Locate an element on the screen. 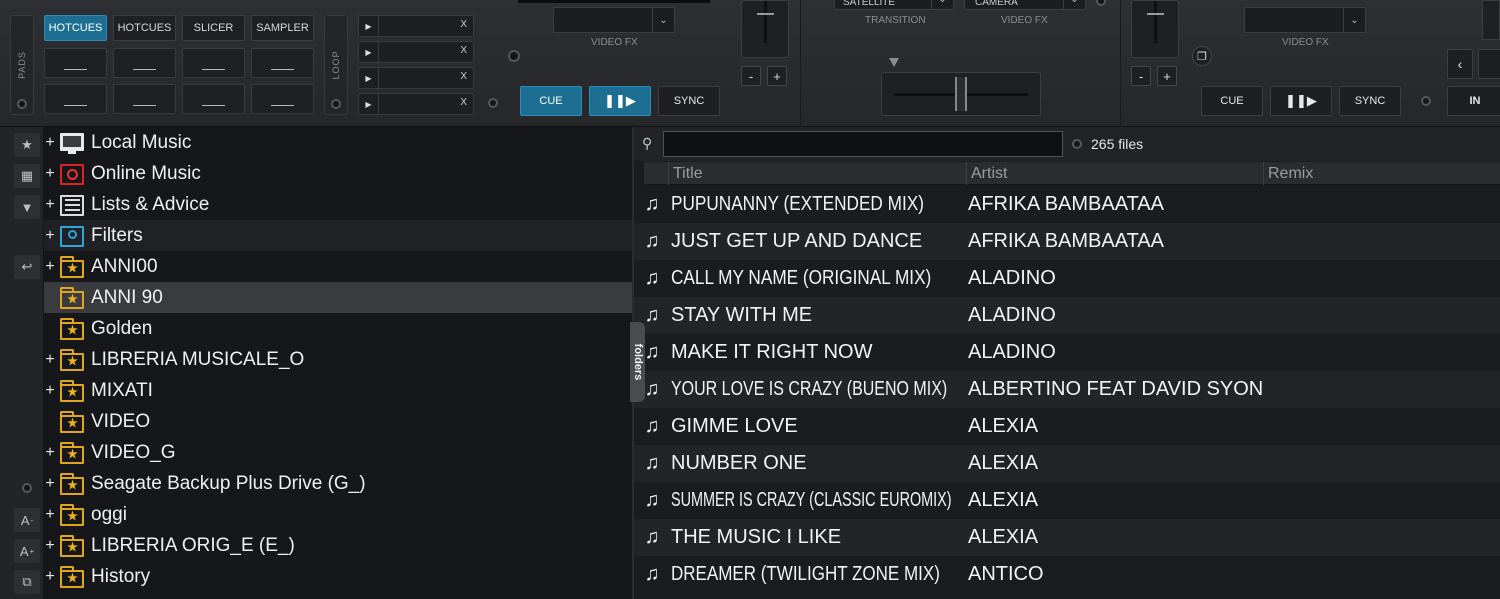  loop-slot-3: ▶ X is located at coordinates (416, 78).